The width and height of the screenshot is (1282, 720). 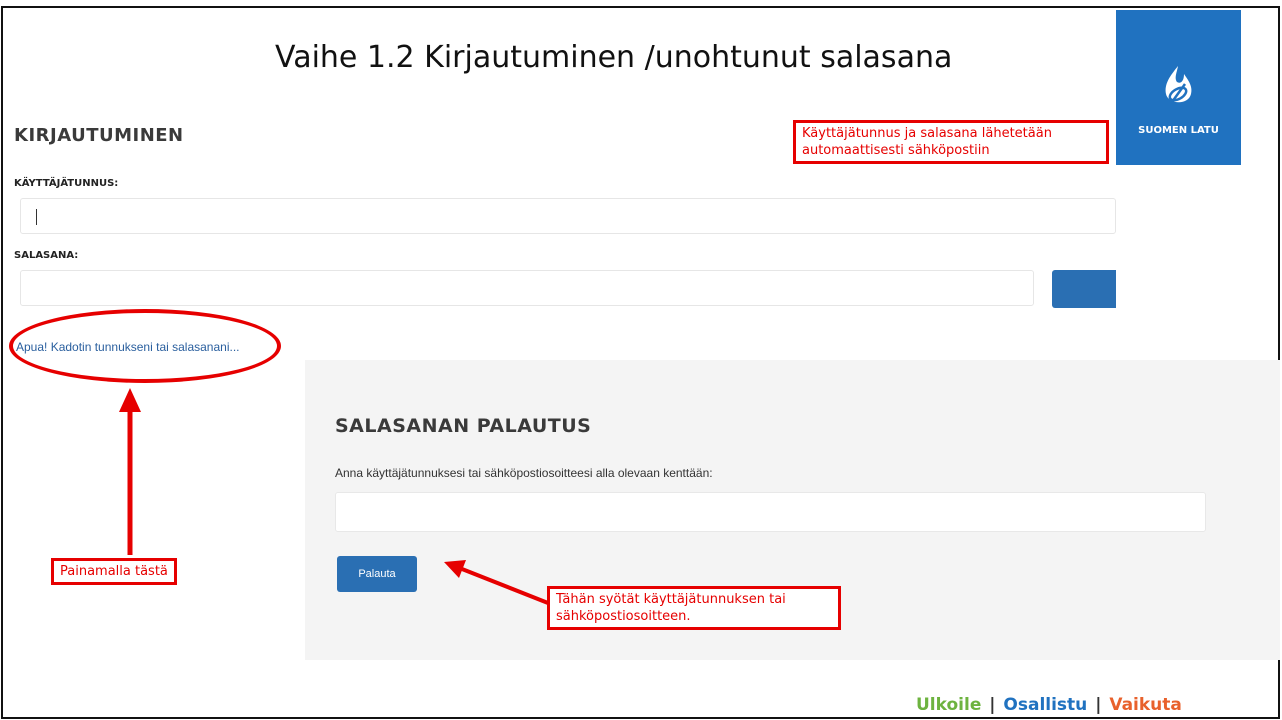 I want to click on flame-icon, so click(x=1178, y=84).